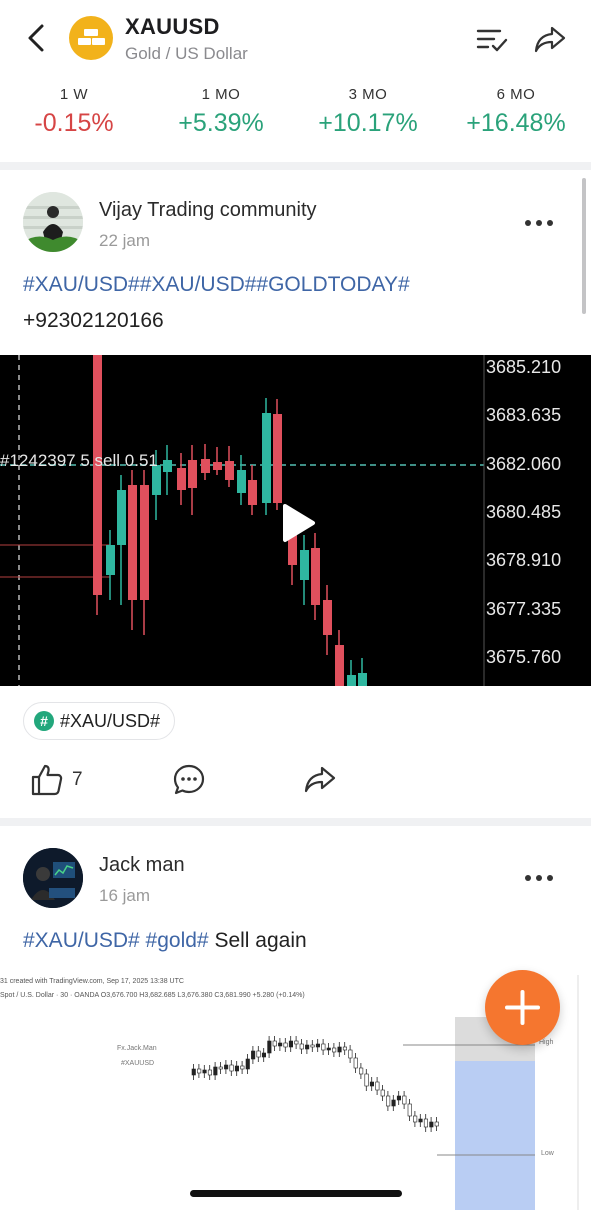 This screenshot has height=1210, width=591. I want to click on plus-icon, so click(522, 1007).